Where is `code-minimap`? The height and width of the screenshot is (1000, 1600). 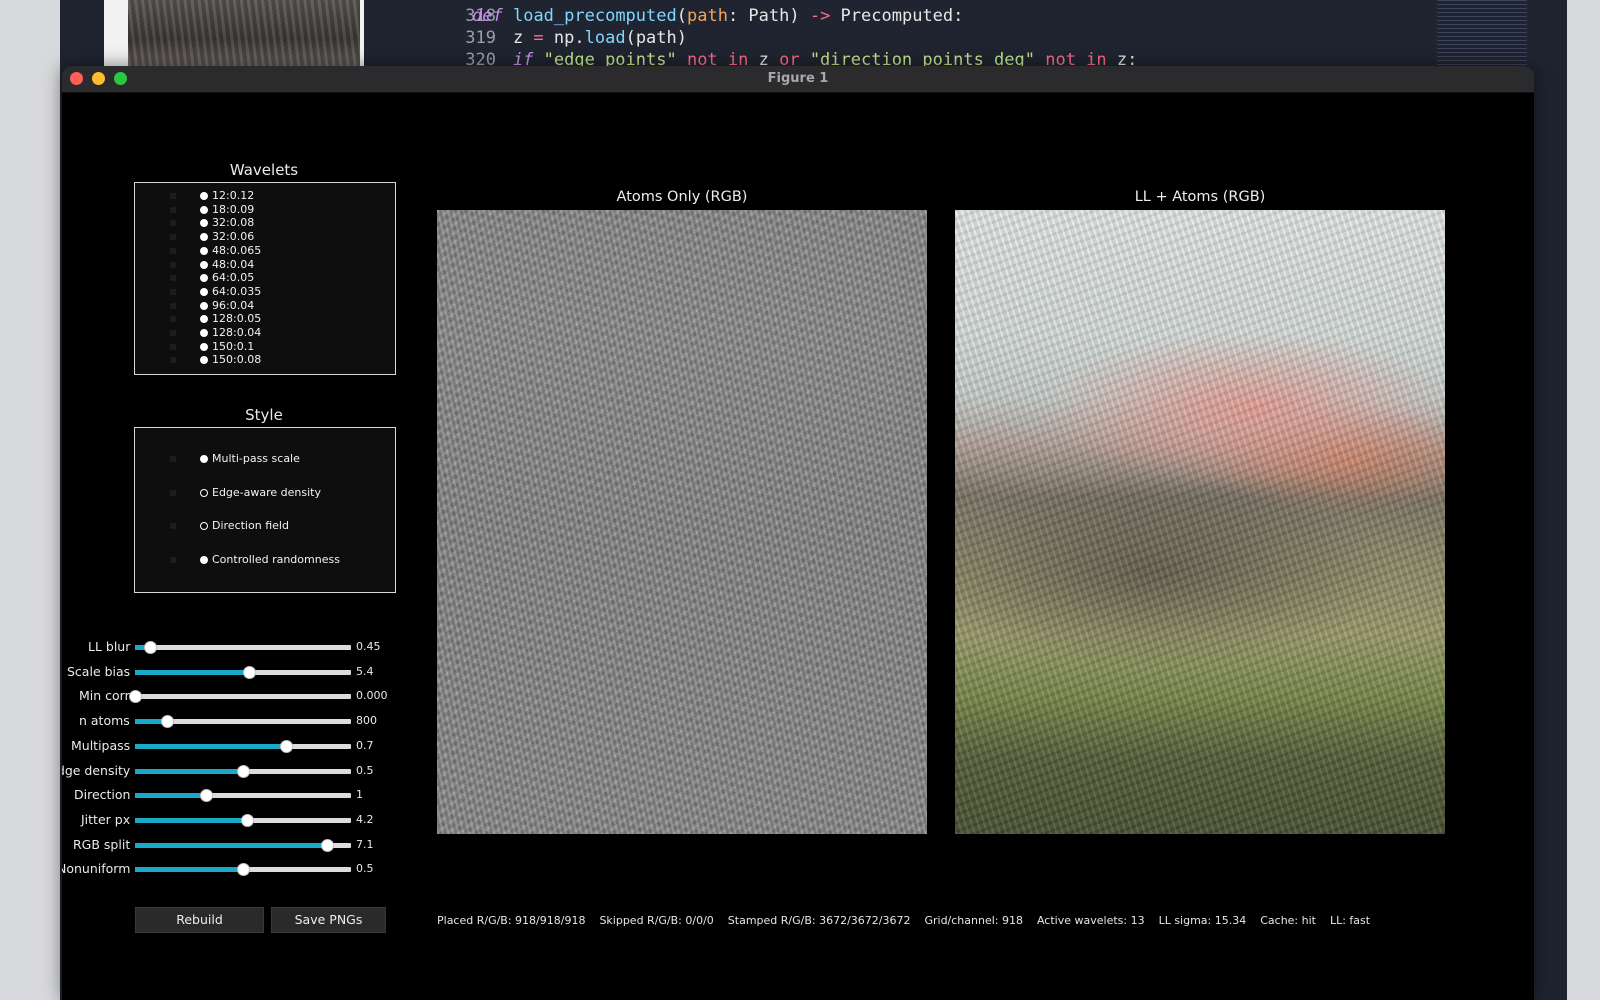
code-minimap is located at coordinates (1482, 33).